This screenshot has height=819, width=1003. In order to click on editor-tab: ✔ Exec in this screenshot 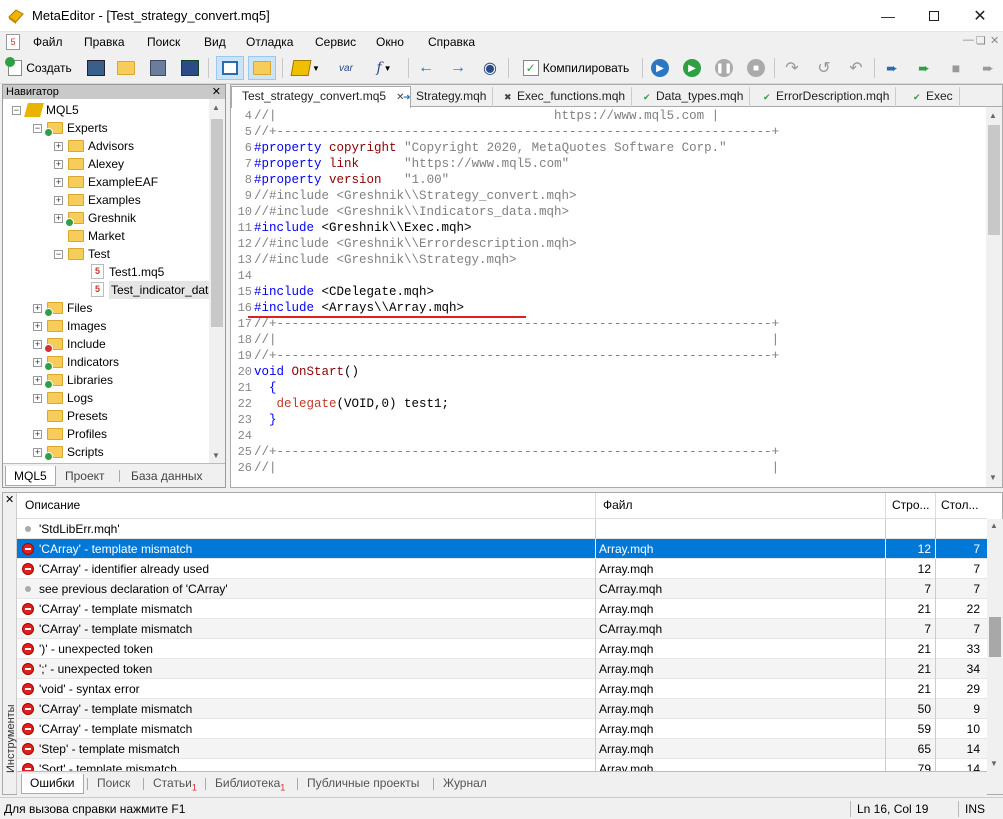, I will do `click(933, 97)`.